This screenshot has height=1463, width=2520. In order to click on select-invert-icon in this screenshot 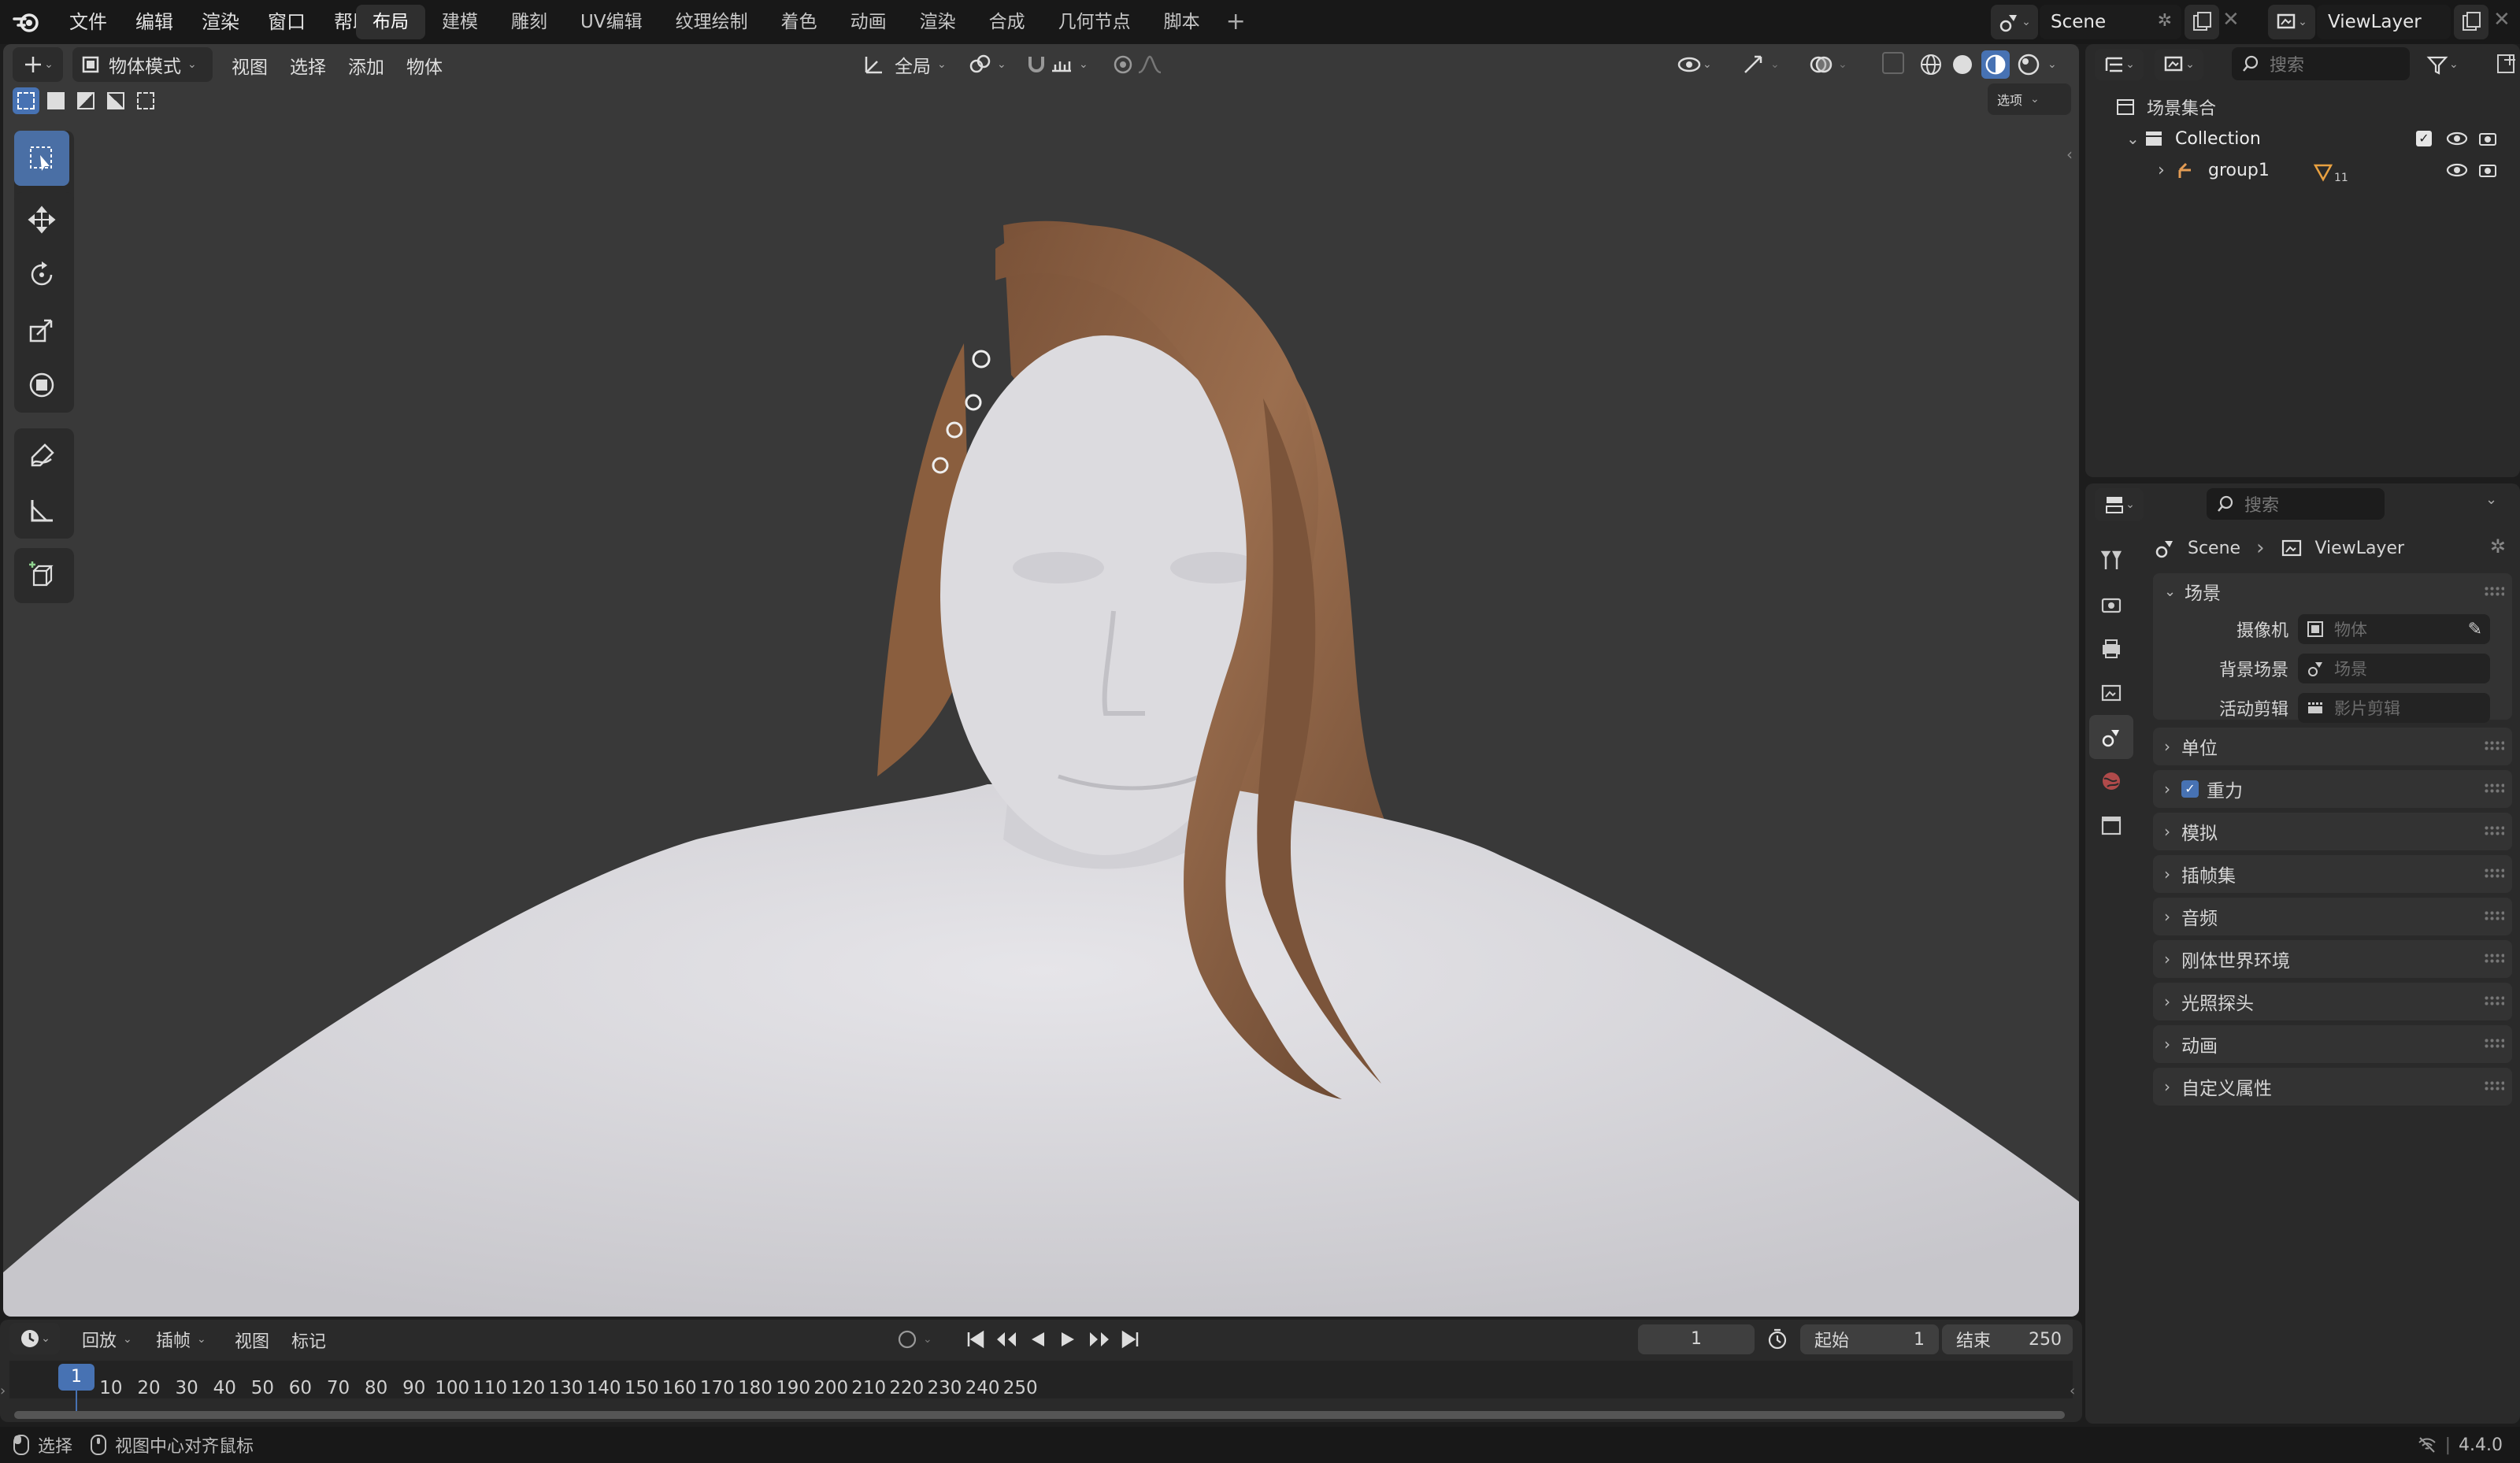, I will do `click(115, 101)`.